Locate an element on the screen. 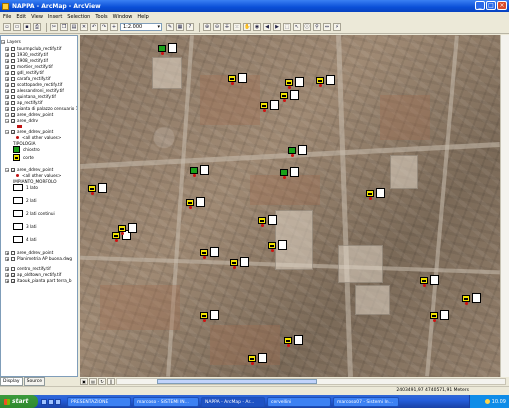 The image size is (509, 408). menu-selection: Selection is located at coordinates (78, 17).